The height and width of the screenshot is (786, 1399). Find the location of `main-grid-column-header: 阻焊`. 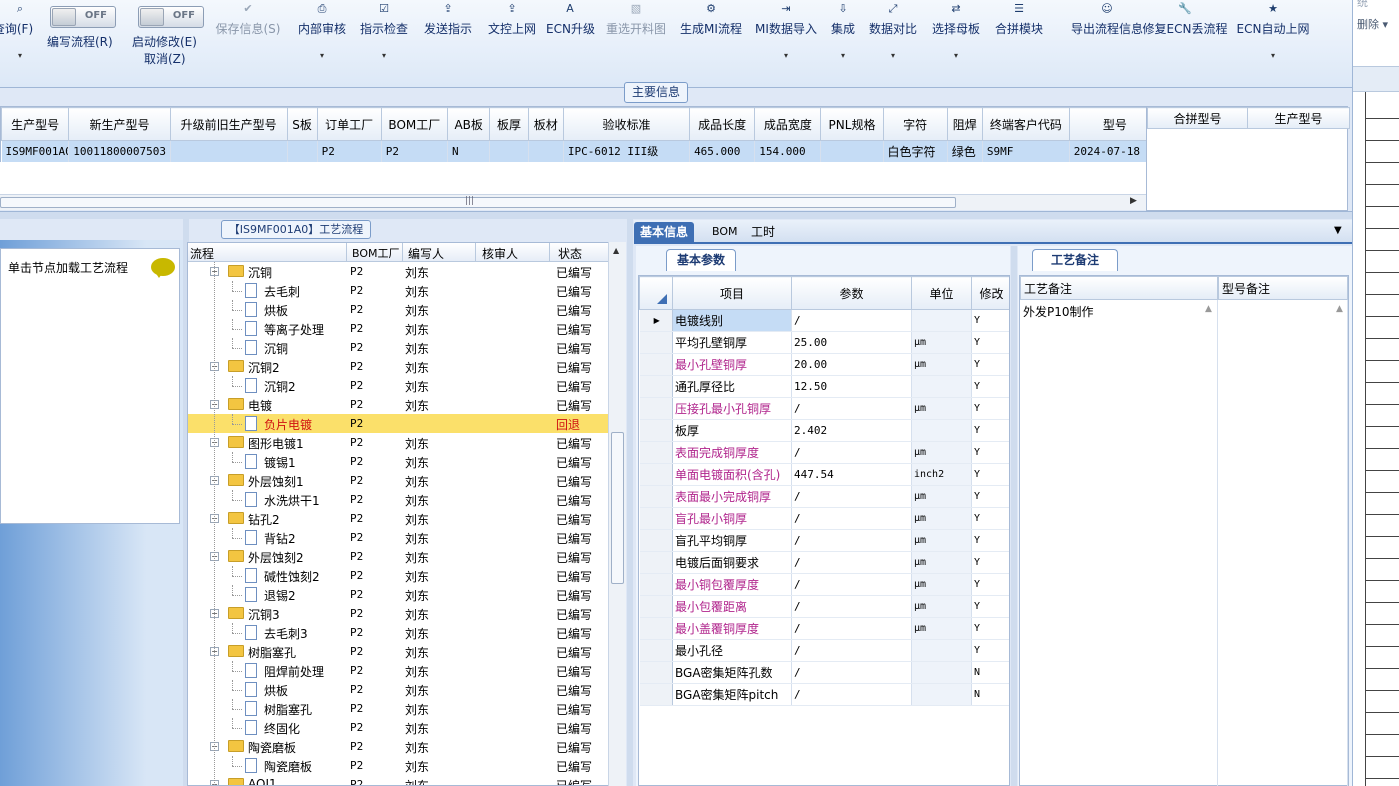

main-grid-column-header: 阻焊 is located at coordinates (964, 124).